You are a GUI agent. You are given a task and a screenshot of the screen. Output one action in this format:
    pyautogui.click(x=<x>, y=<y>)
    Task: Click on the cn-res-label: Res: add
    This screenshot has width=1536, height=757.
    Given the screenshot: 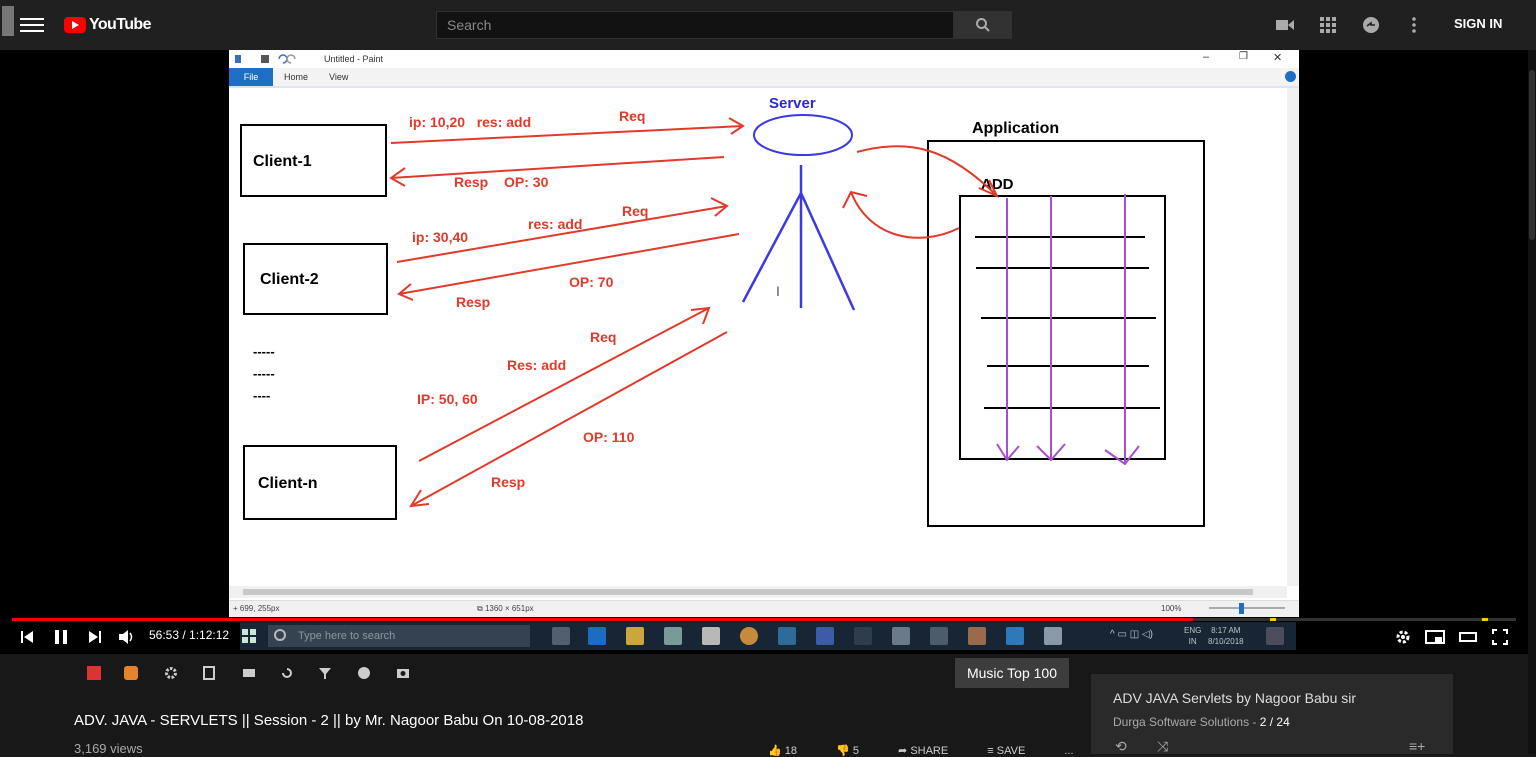 What is the action you would take?
    pyautogui.click(x=536, y=365)
    